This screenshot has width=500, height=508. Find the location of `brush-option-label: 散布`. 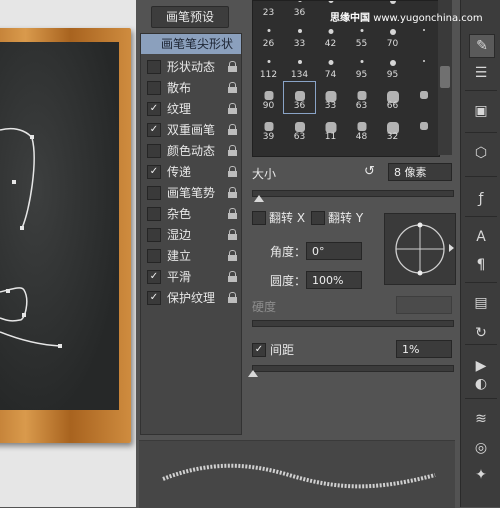

brush-option-label: 散布 is located at coordinates (179, 88).